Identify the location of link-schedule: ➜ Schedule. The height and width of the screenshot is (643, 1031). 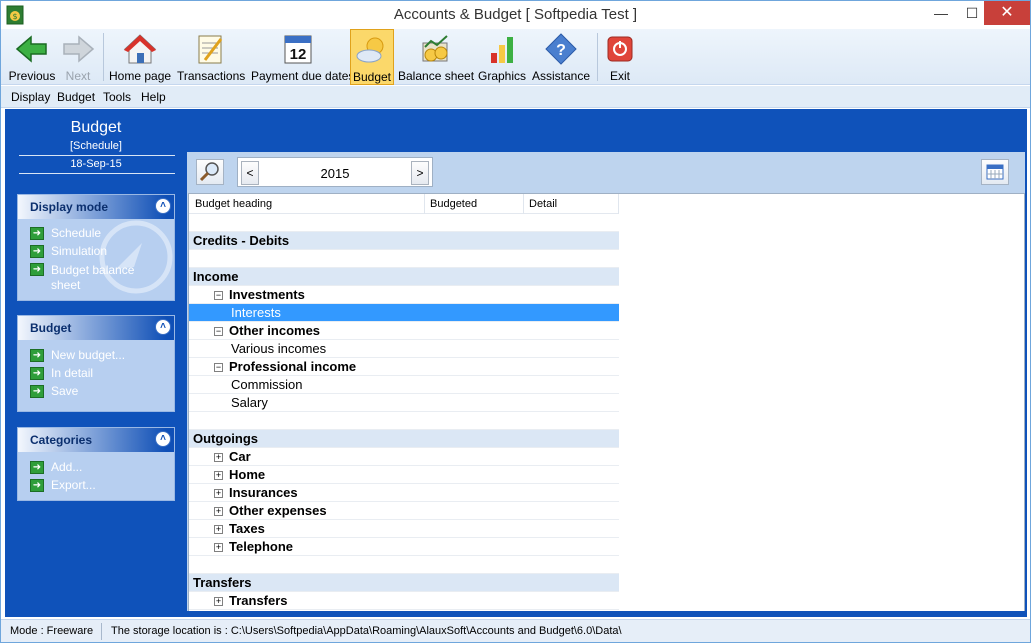
(85, 234).